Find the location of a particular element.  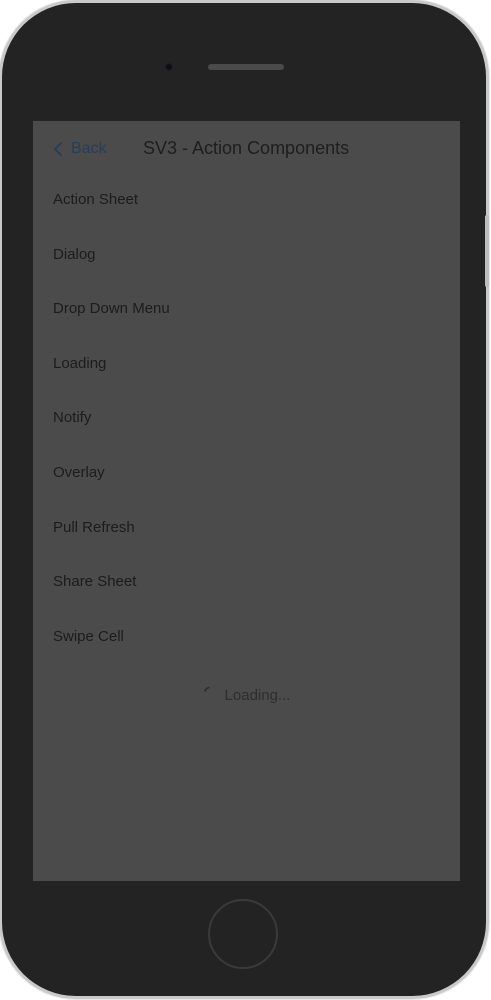

menu-item-action-sheet: Action Sheet is located at coordinates (246, 200).